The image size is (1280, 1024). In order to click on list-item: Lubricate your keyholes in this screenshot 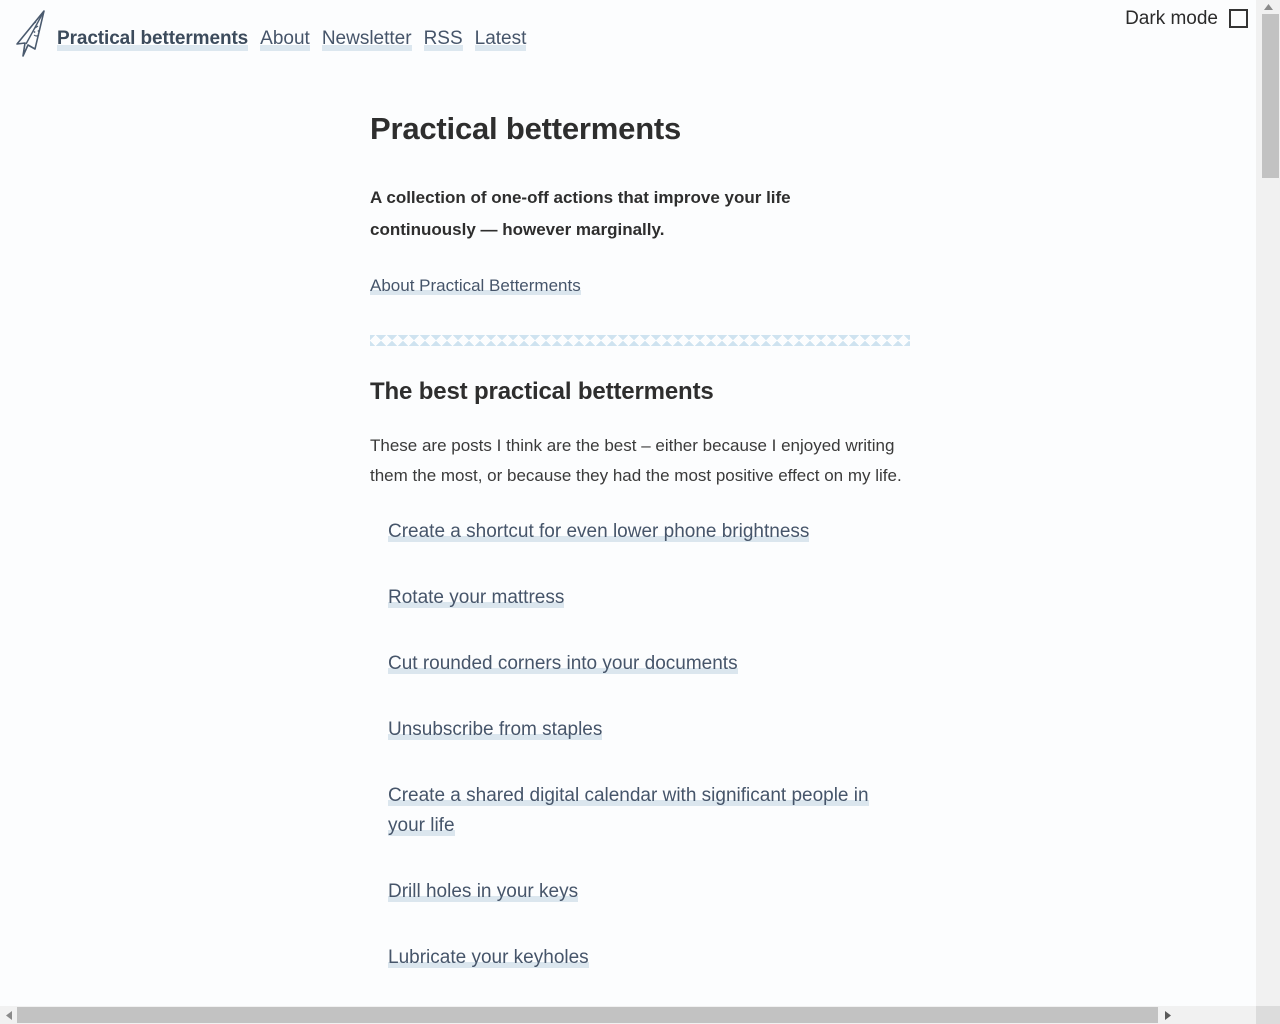, I will do `click(649, 958)`.